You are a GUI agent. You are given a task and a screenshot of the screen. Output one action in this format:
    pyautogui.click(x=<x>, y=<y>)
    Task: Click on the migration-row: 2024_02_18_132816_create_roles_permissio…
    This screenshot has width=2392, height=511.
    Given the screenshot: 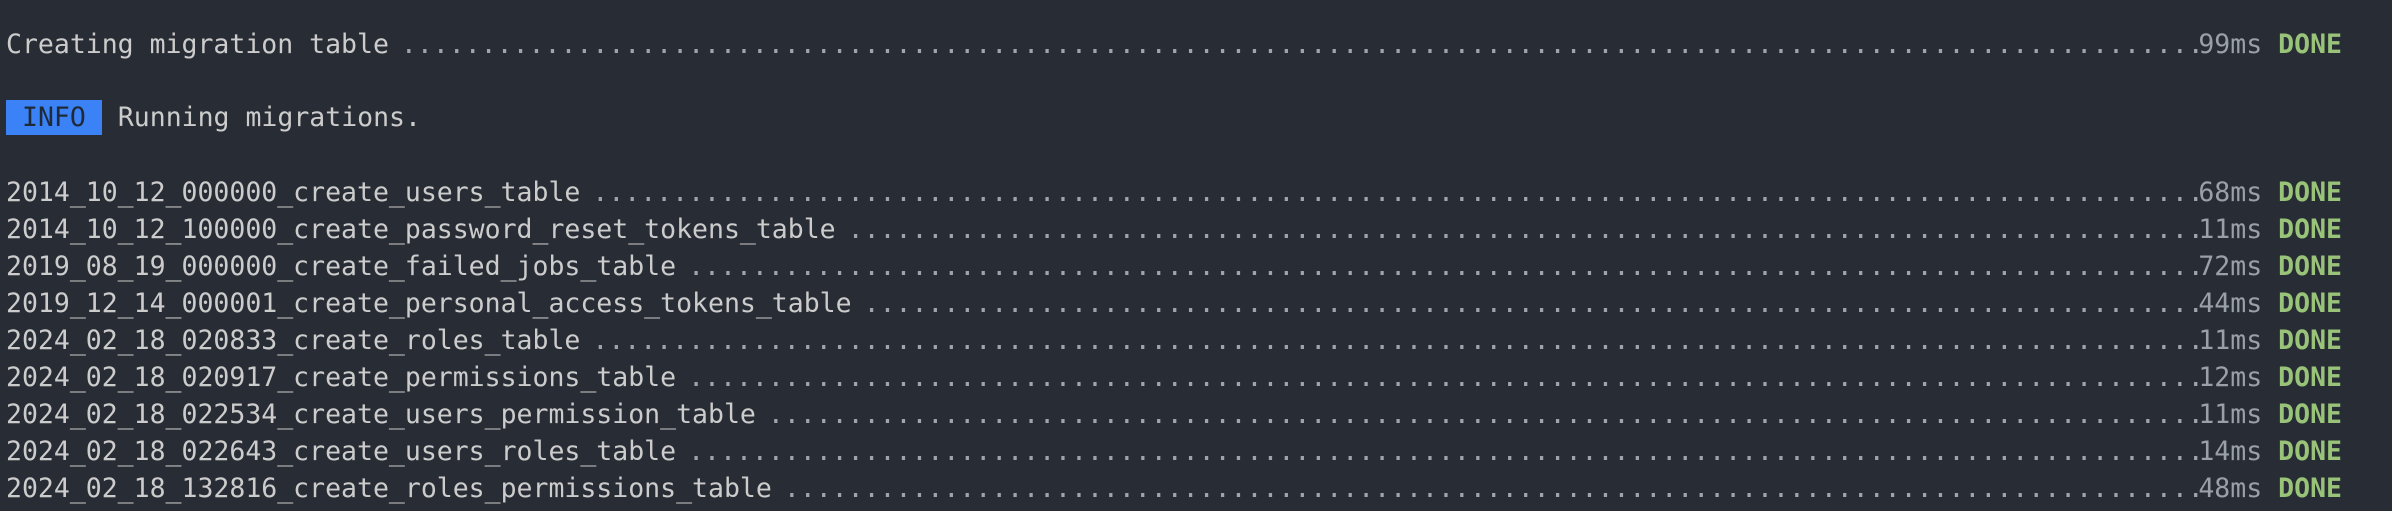 What is the action you would take?
    pyautogui.click(x=1174, y=488)
    